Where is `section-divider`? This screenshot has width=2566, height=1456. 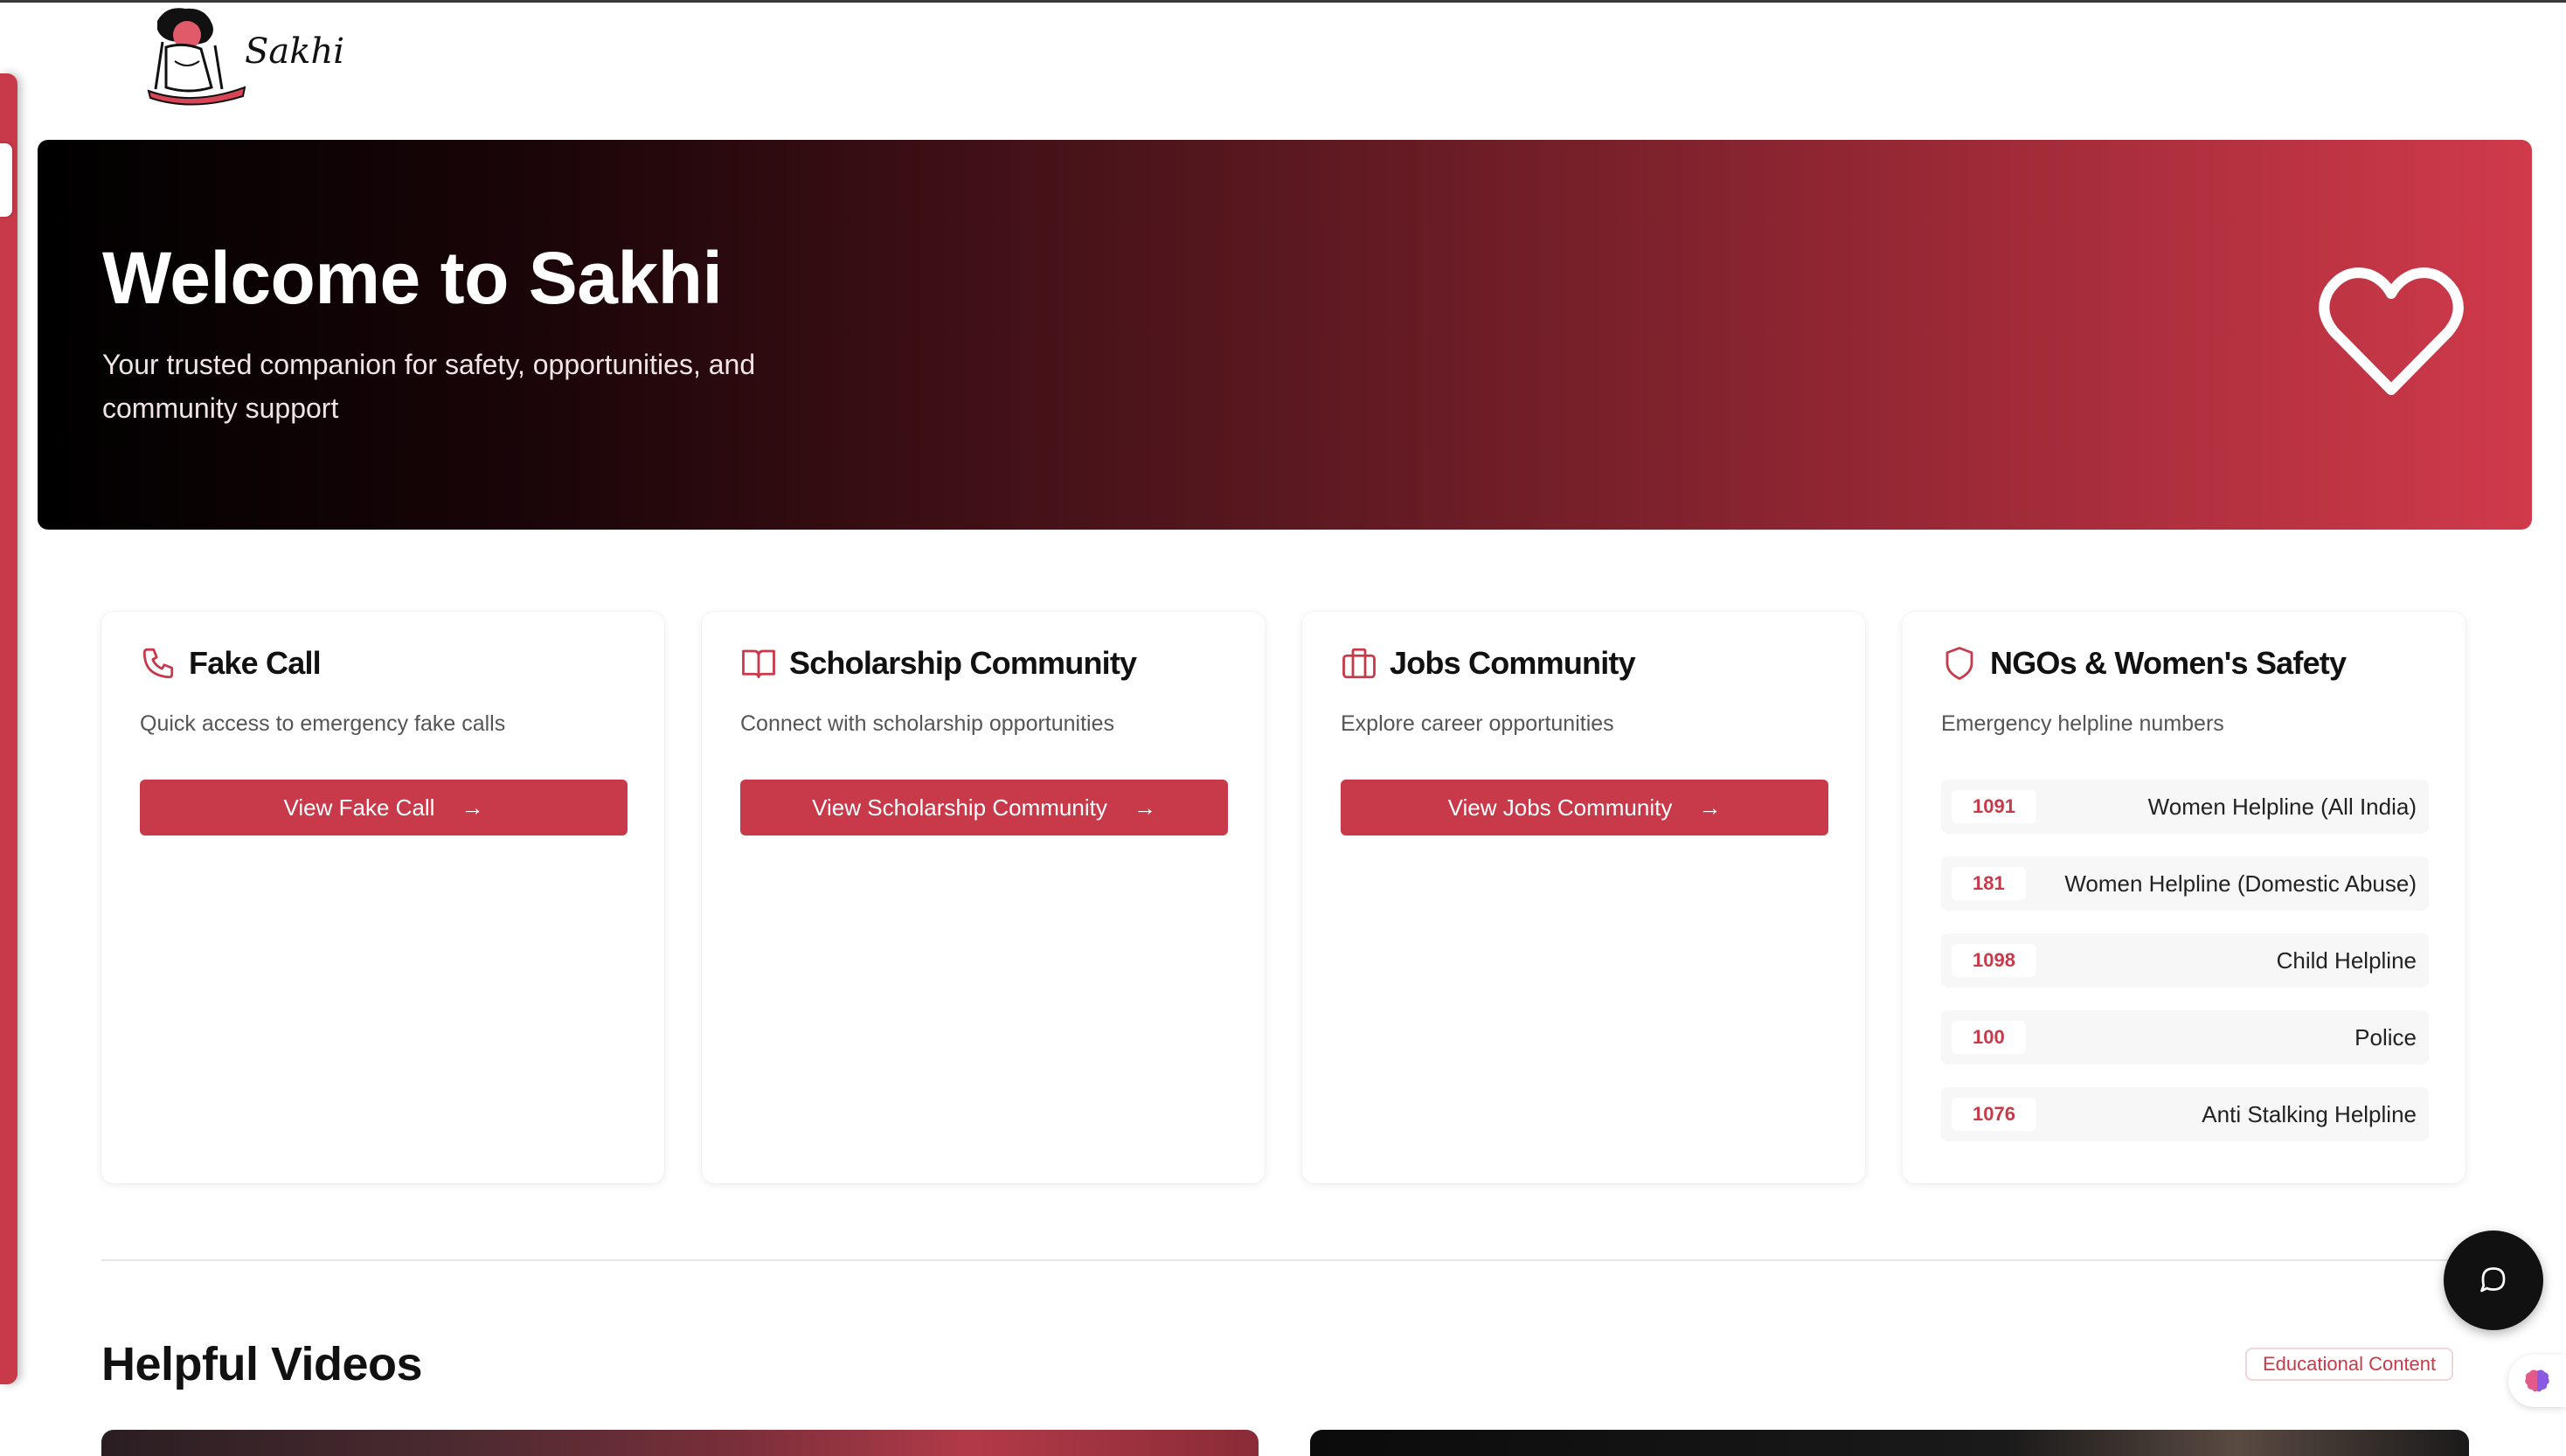
section-divider is located at coordinates (1284, 1260).